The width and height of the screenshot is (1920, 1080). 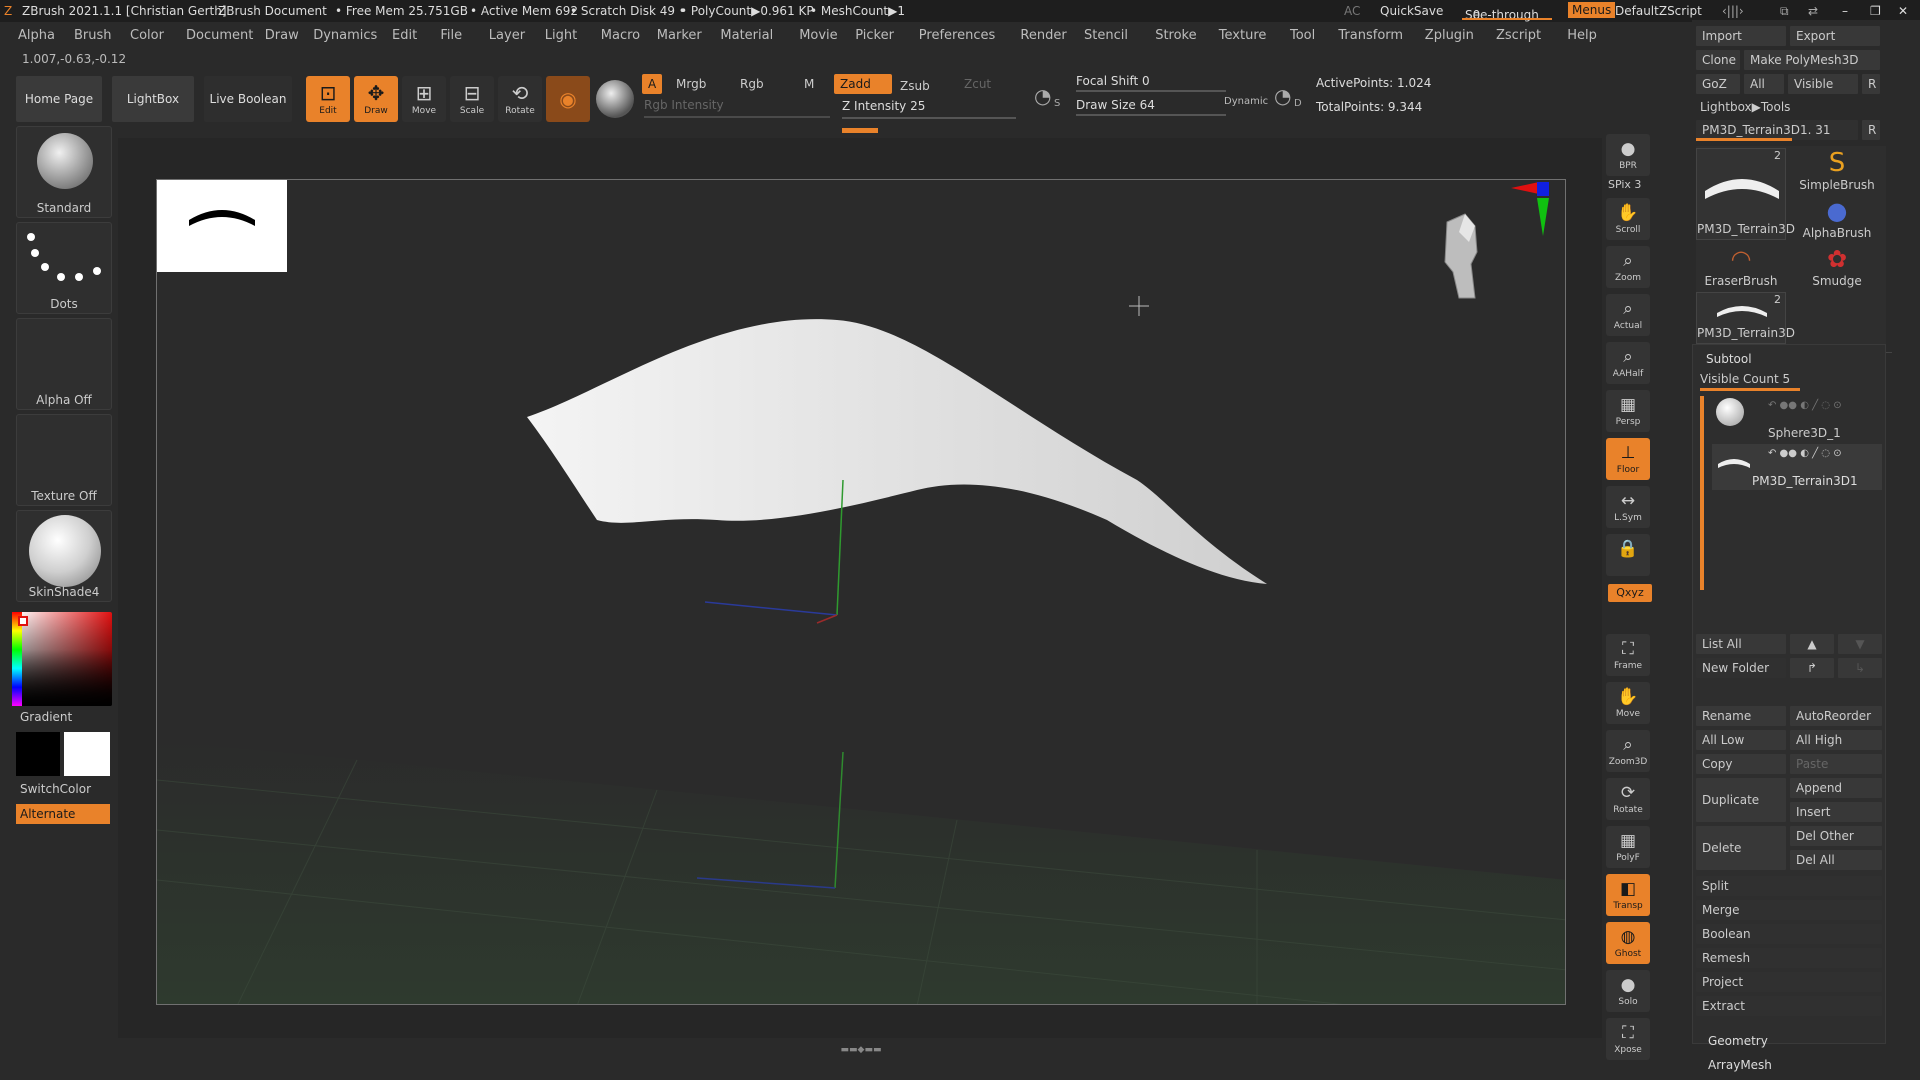 I want to click on project-section: Project, so click(x=1789, y=982).